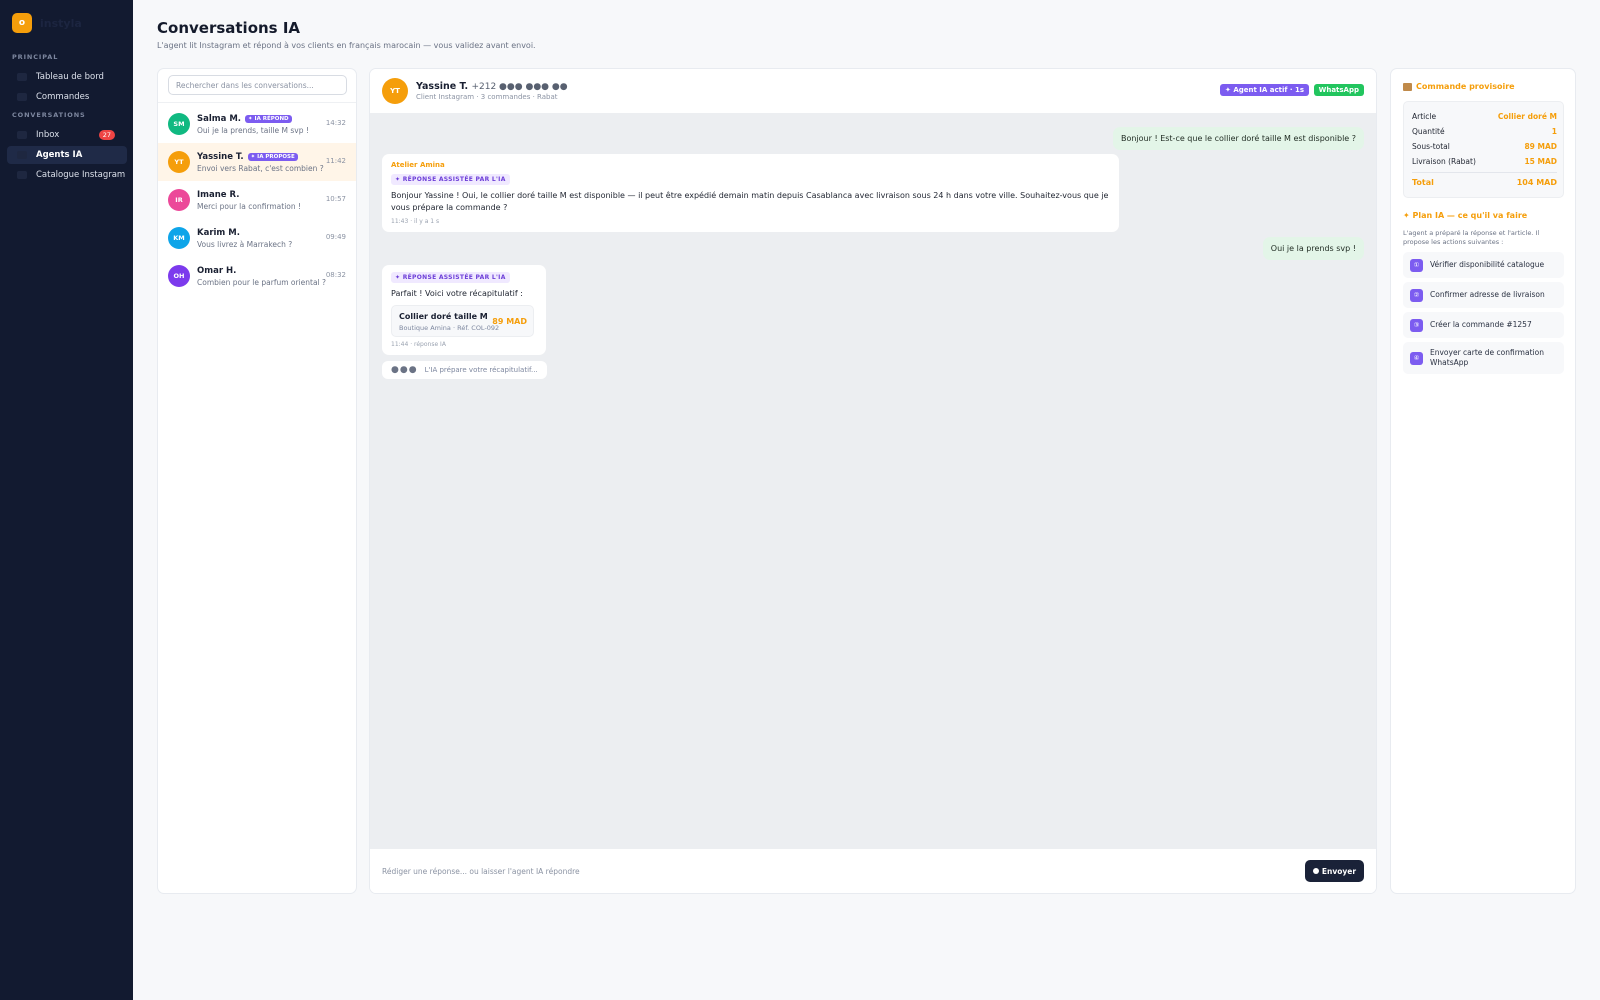 This screenshot has height=1000, width=1600. I want to click on sidebar-item-instagram-catalog: Catalogue Instagram, so click(67, 175).